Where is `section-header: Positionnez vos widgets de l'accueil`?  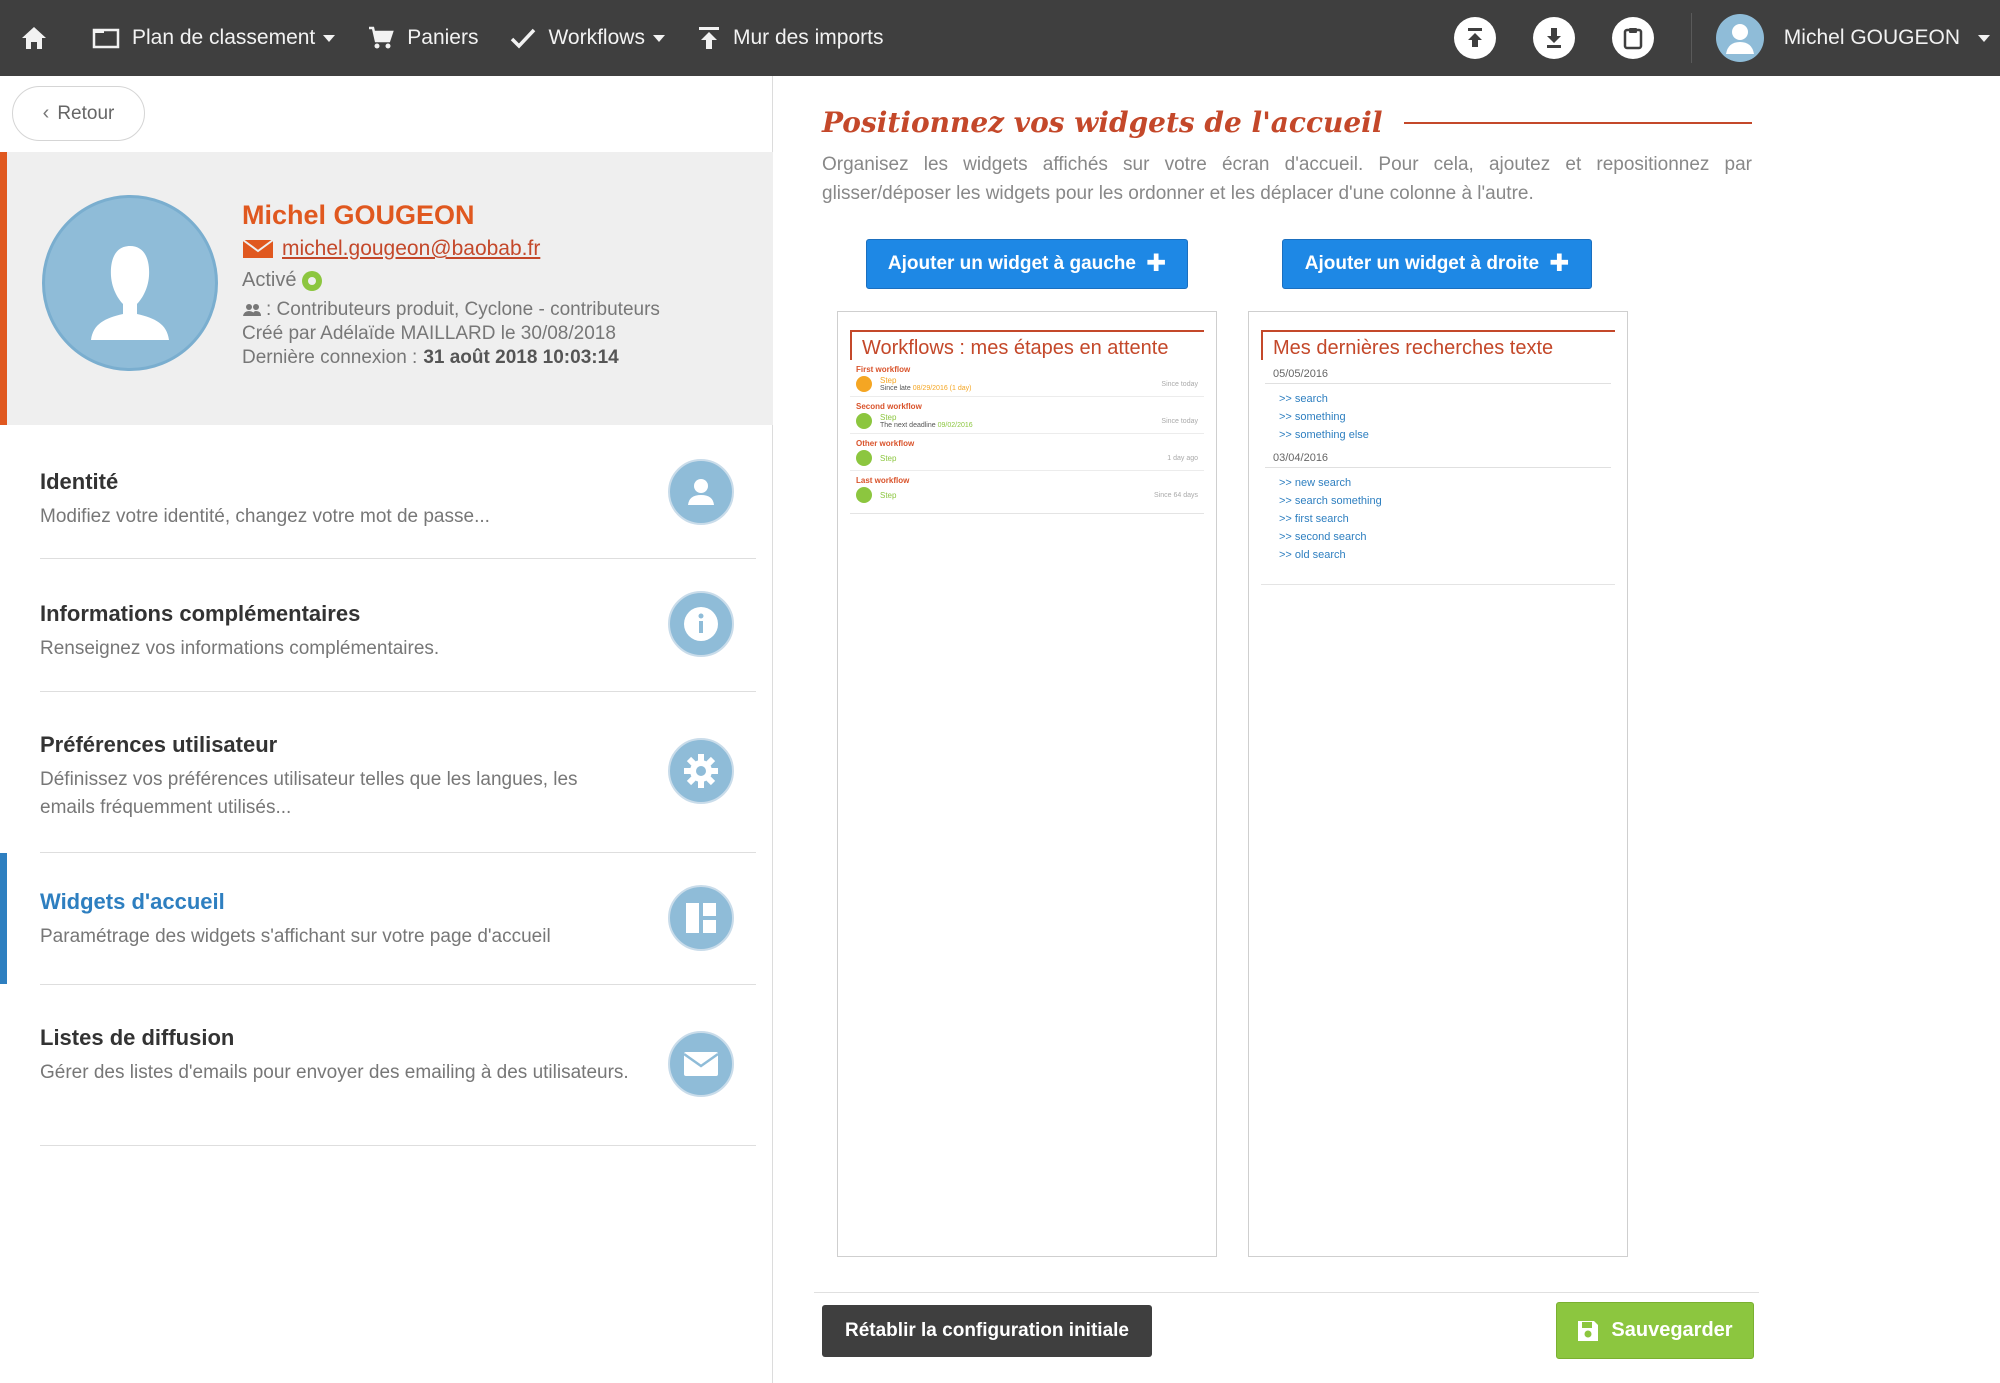 section-header: Positionnez vos widgets de l'accueil is located at coordinates (1287, 122).